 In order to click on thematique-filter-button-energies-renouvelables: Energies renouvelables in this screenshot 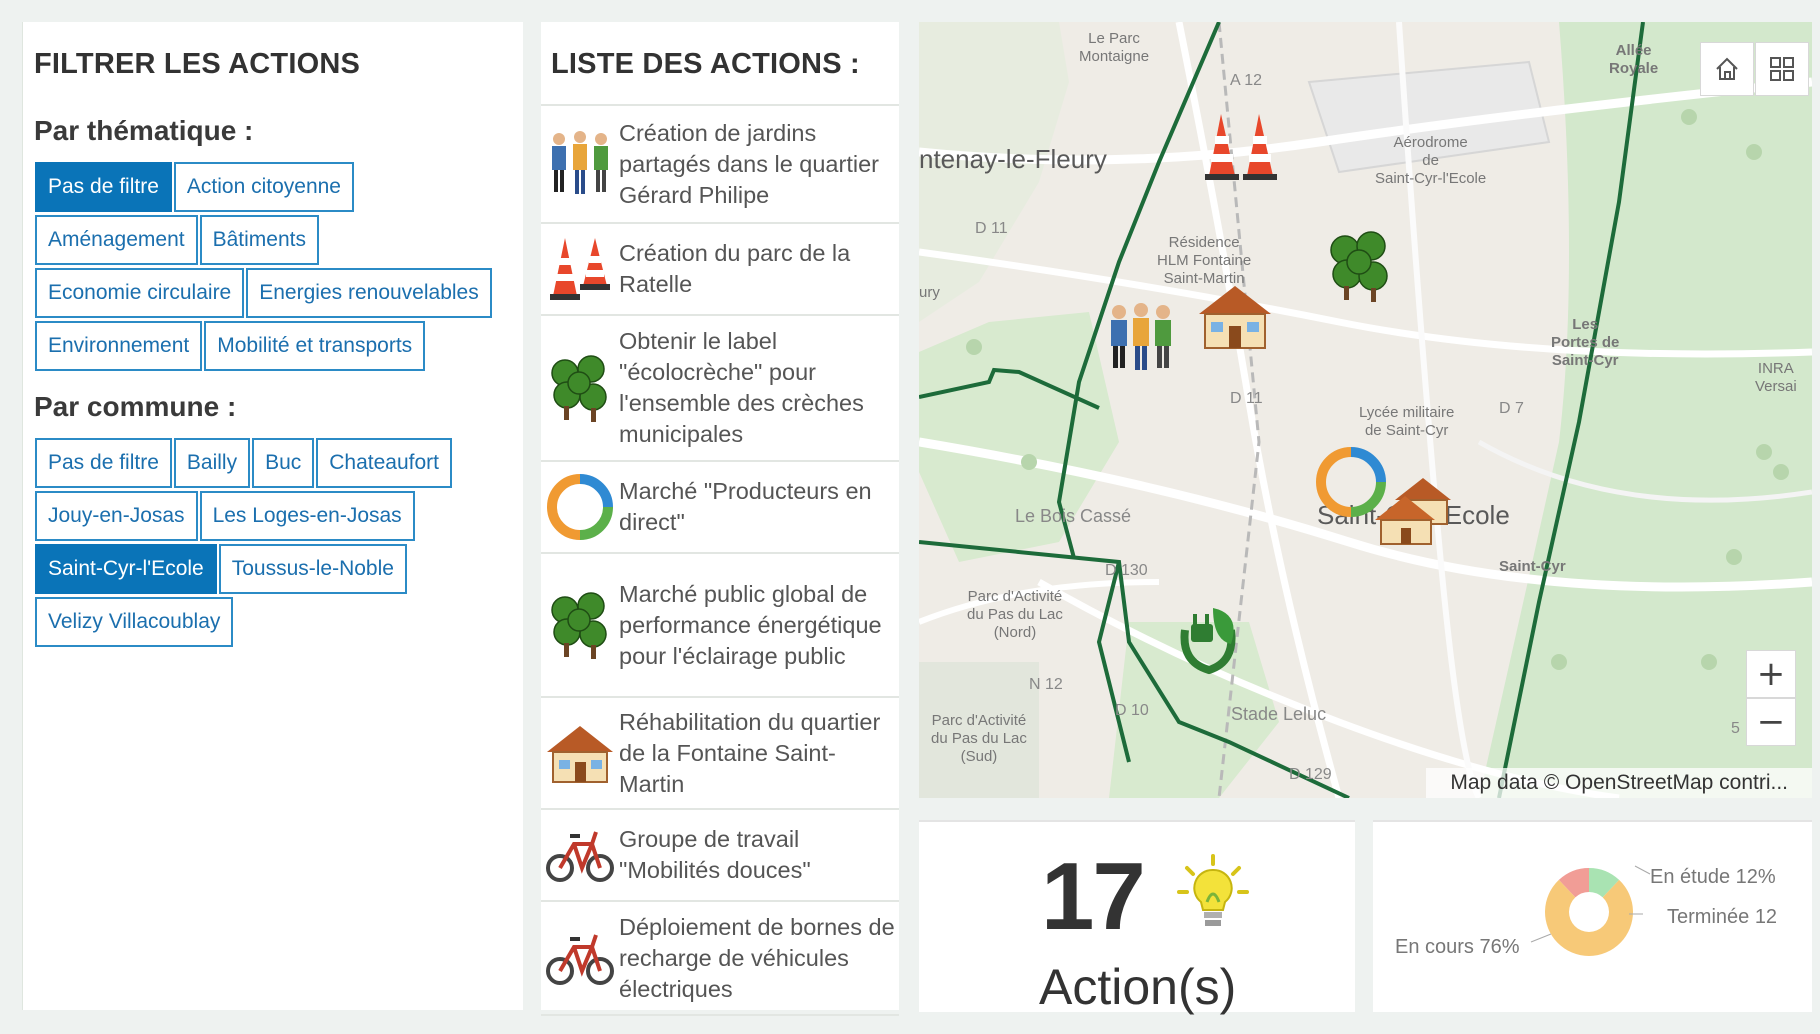, I will do `click(369, 293)`.